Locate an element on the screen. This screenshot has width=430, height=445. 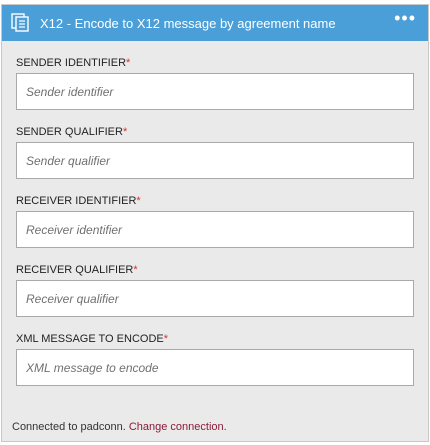
more-options-icon: ••• is located at coordinates (405, 18).